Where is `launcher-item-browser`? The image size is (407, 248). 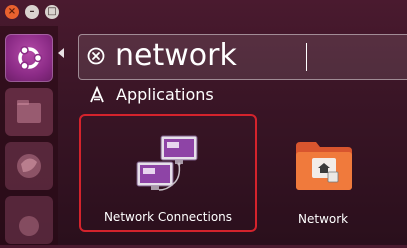 launcher-item-browser is located at coordinates (29, 166).